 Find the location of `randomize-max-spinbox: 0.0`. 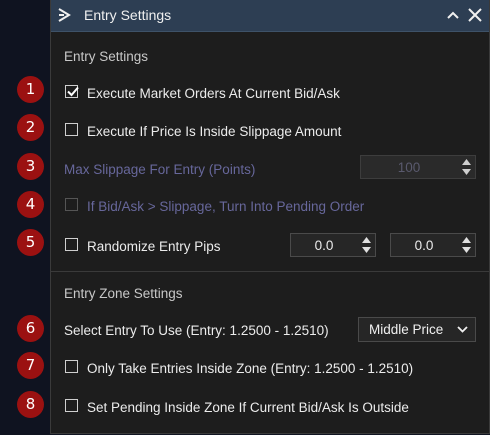

randomize-max-spinbox: 0.0 is located at coordinates (433, 245).